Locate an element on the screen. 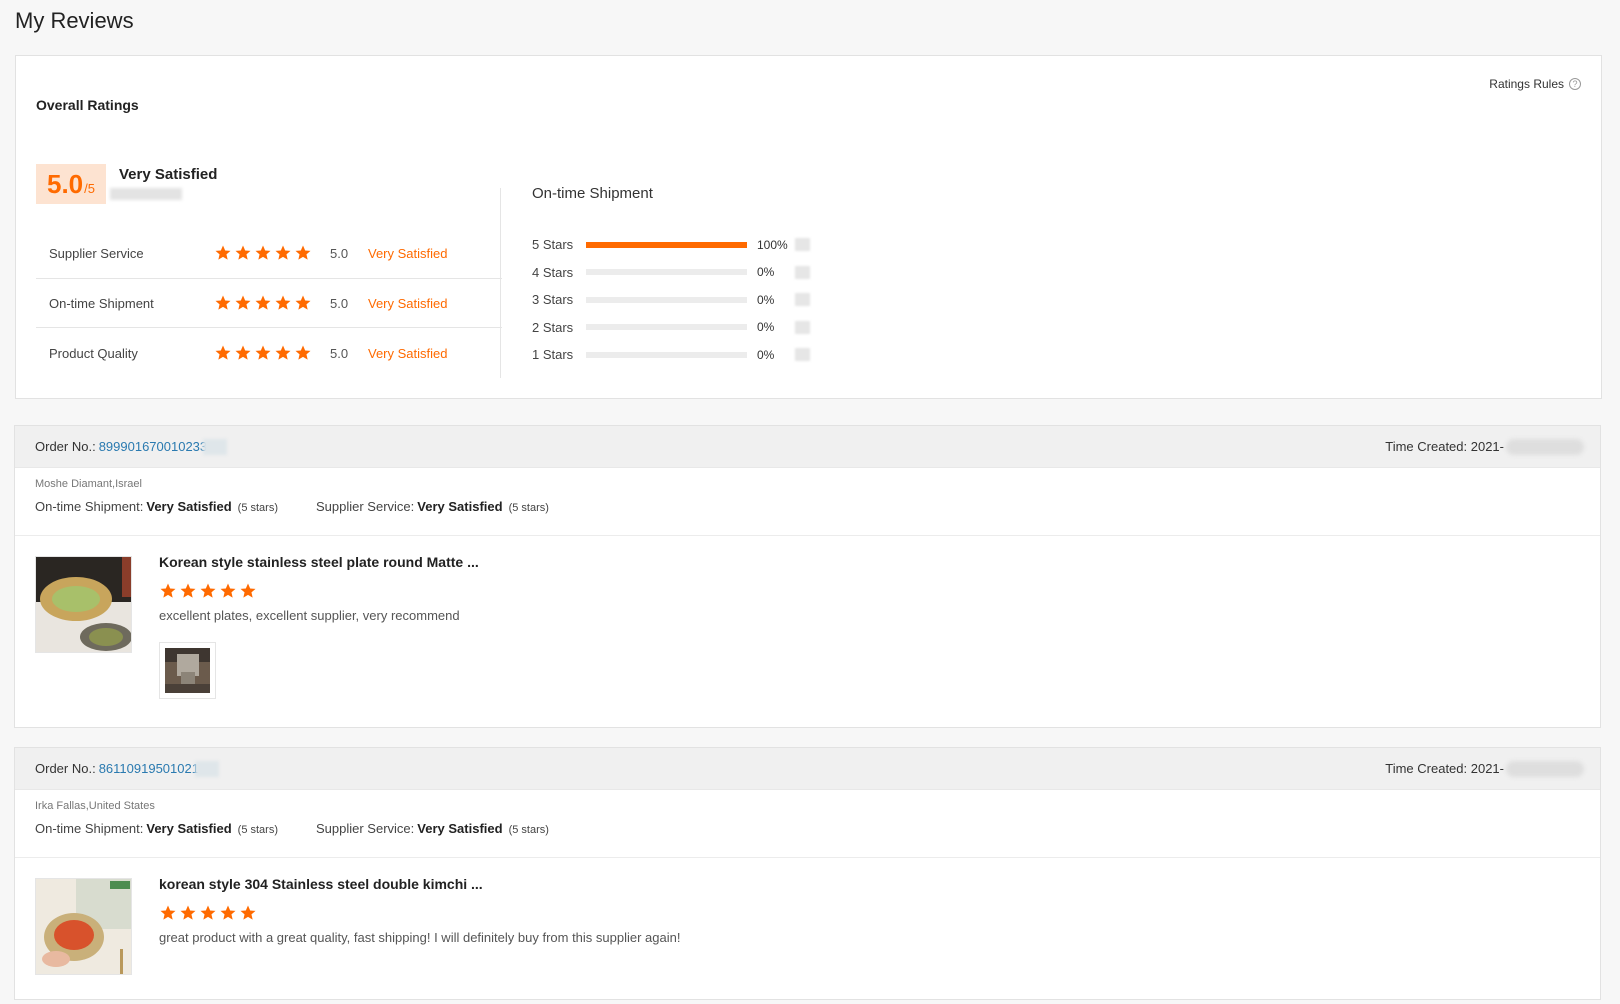 The height and width of the screenshot is (1004, 1620). review-photo is located at coordinates (187, 670).